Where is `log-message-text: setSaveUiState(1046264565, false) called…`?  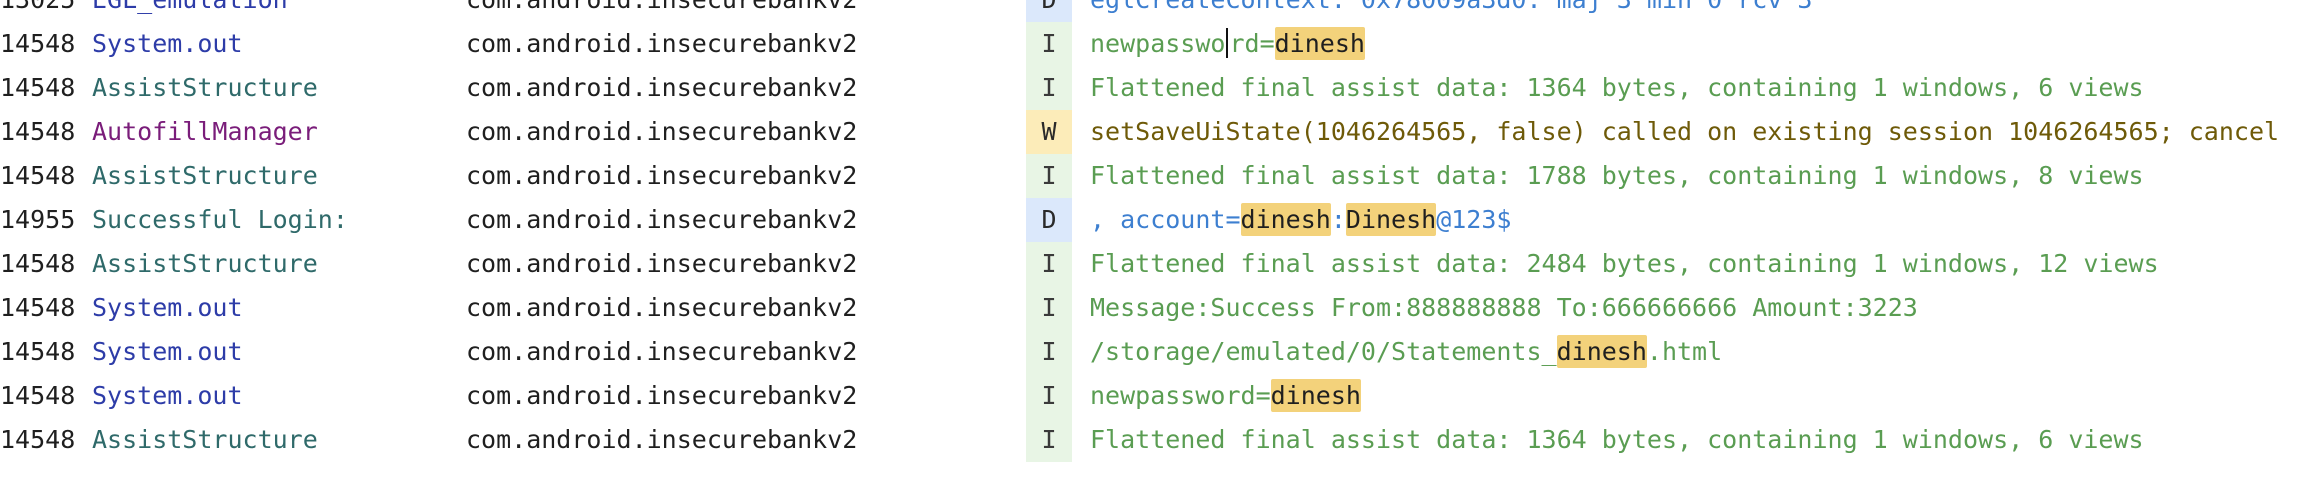
log-message-text: setSaveUiState(1046264565, false) called… is located at coordinates (1685, 131).